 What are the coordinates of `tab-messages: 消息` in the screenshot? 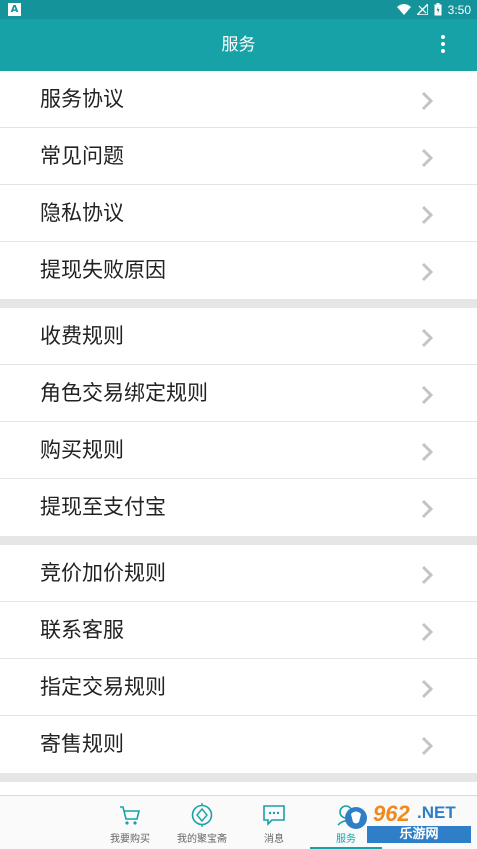 It's located at (274, 822).